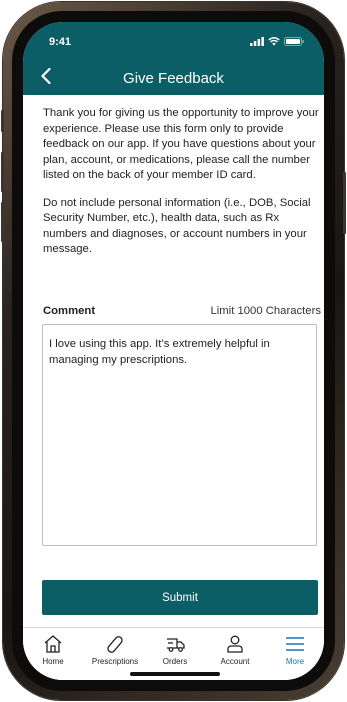  I want to click on wifi-icon, so click(274, 41).